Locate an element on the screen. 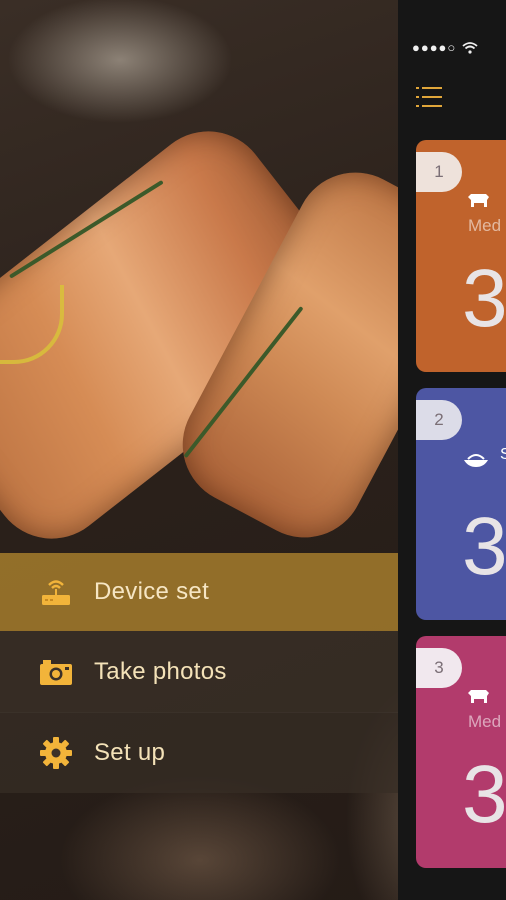 The image size is (506, 900). probe-number-badge: 1 is located at coordinates (439, 172).